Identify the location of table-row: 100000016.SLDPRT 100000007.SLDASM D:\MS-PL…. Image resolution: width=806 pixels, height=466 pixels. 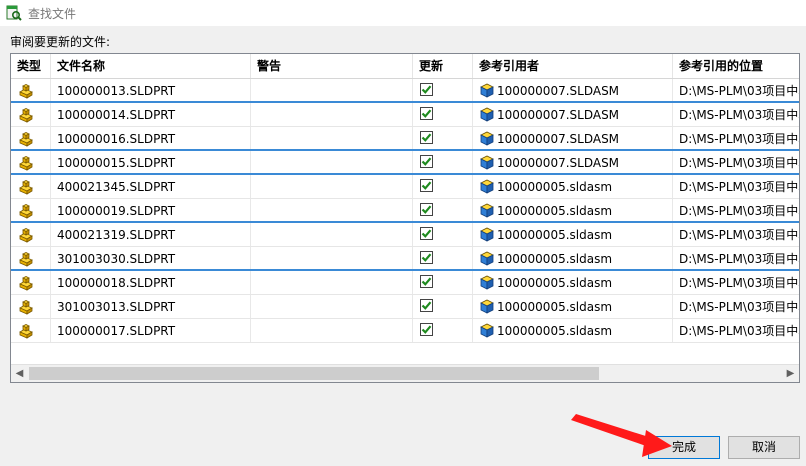
(405, 139).